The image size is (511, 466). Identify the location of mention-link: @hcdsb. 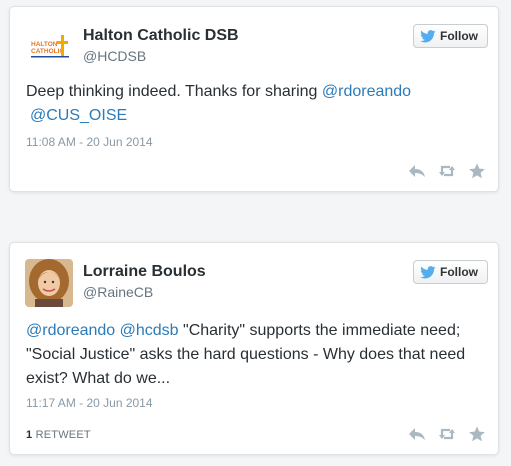
(149, 330).